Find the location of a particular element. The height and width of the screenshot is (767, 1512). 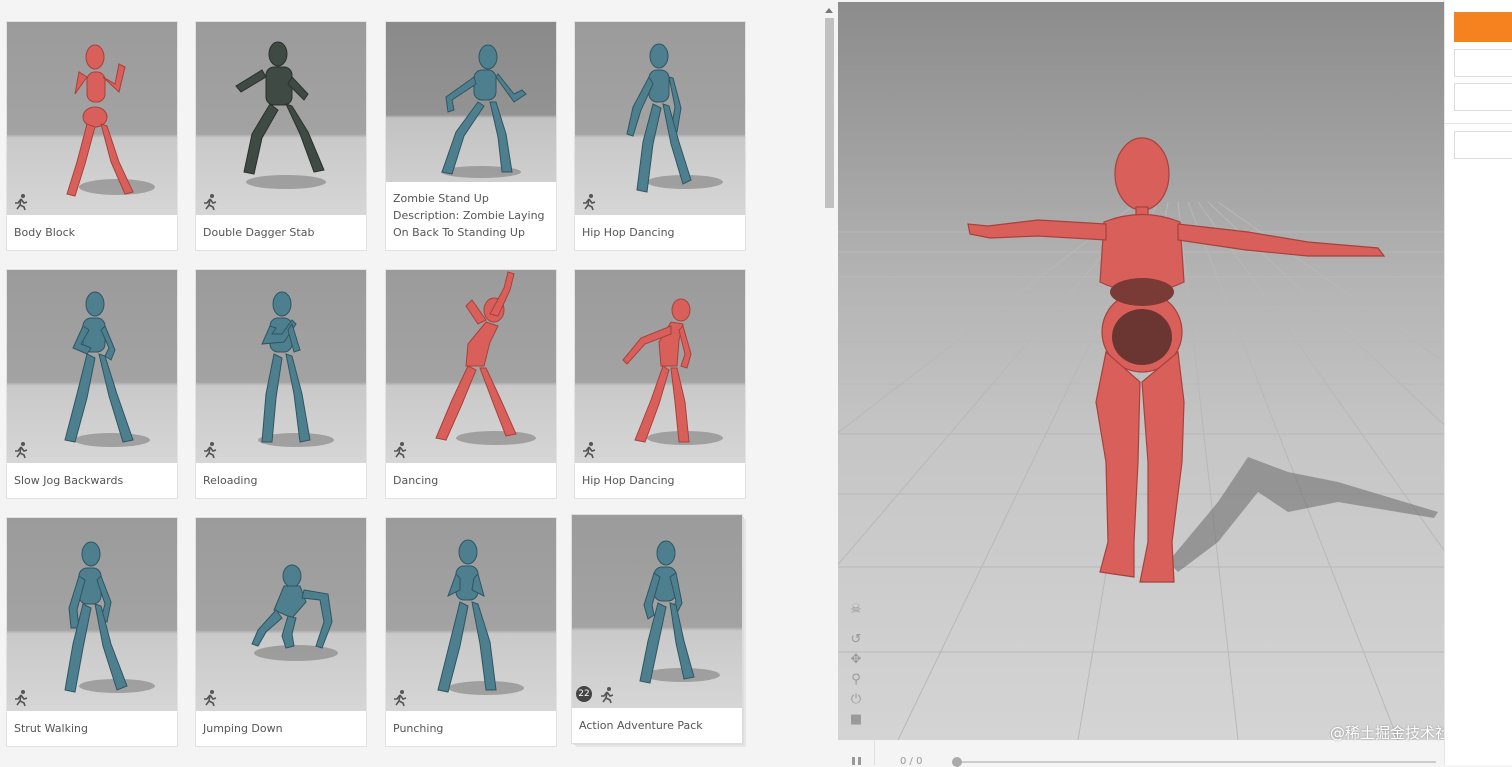

soldier-figure is located at coordinates (280, 115).